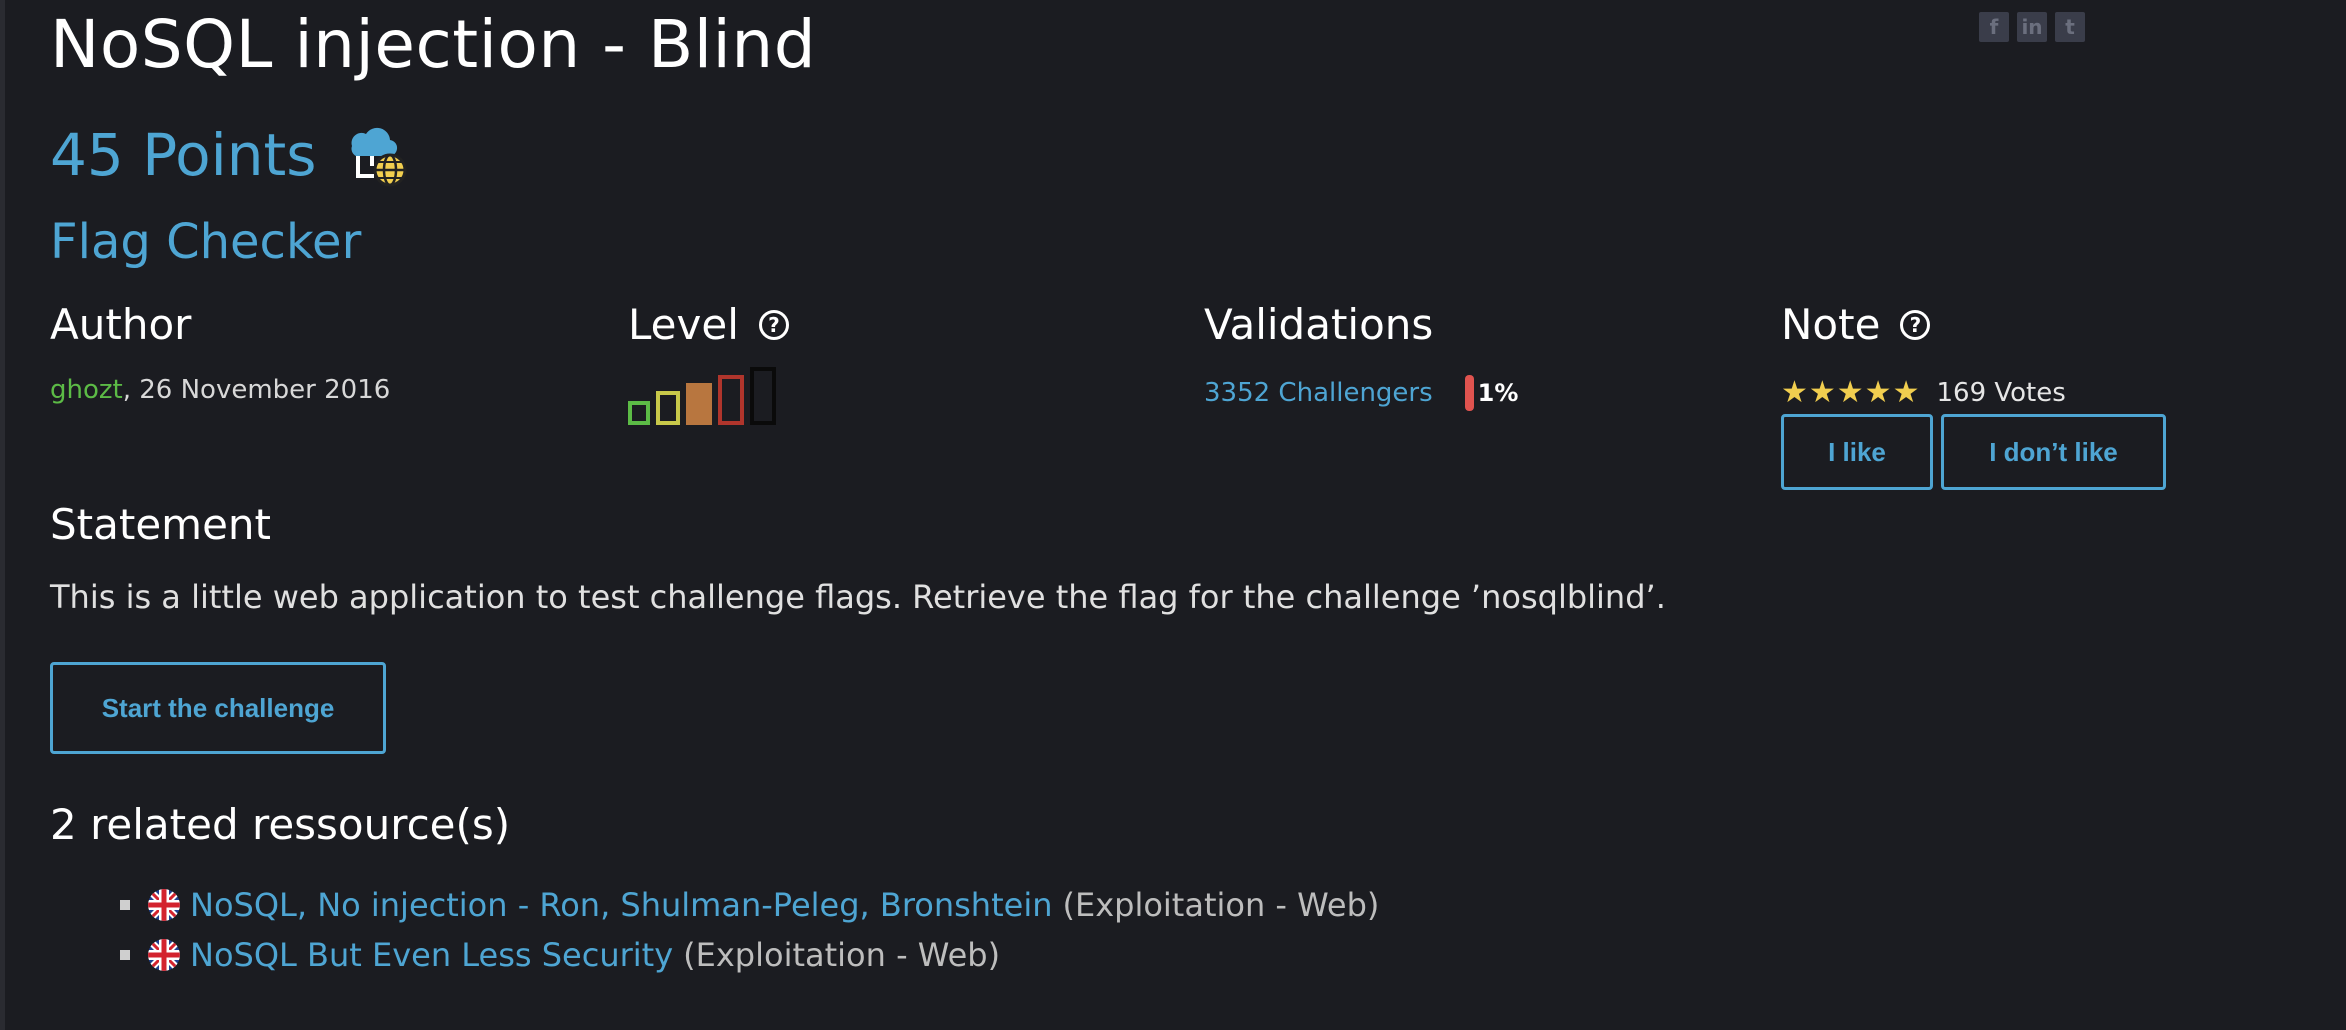 The image size is (2346, 1030). What do you see at coordinates (2070, 27) in the screenshot?
I see `twitter-icon: t` at bounding box center [2070, 27].